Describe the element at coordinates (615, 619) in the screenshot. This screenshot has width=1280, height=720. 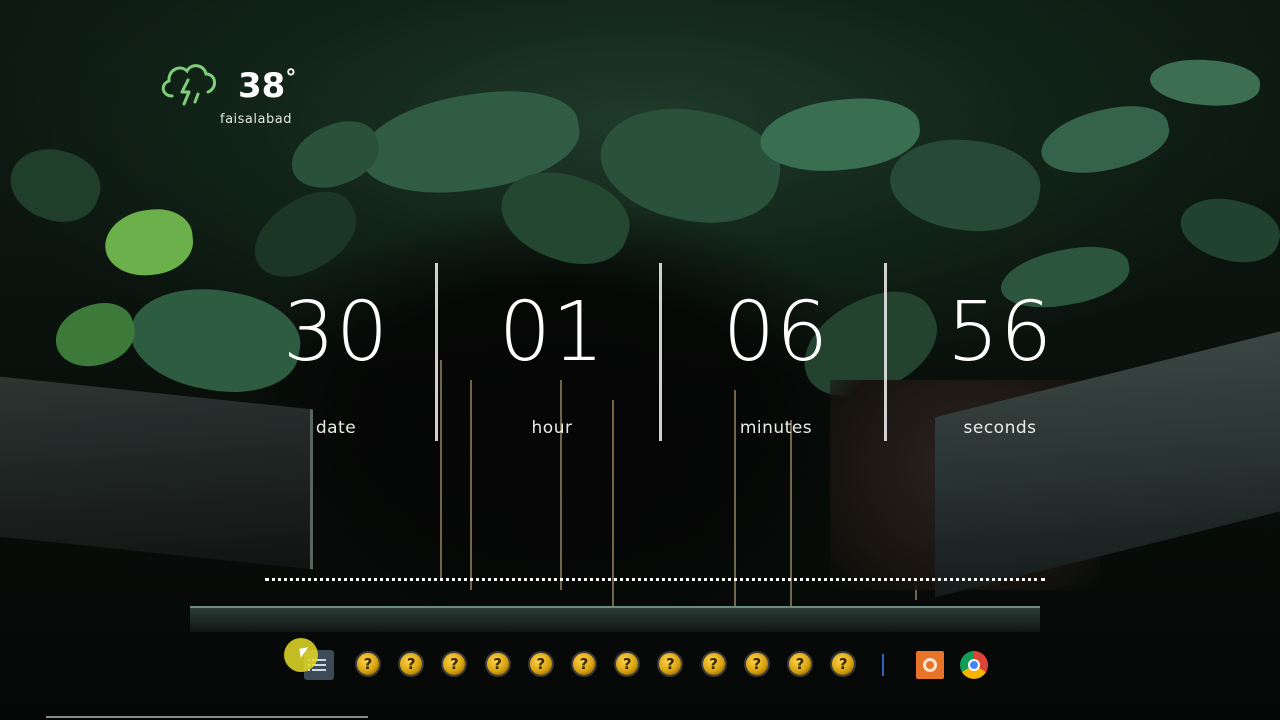
I see `pool-edge` at that location.